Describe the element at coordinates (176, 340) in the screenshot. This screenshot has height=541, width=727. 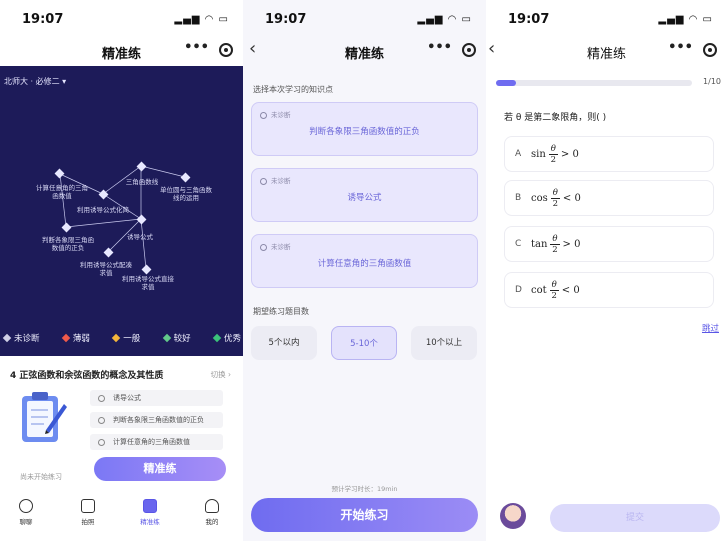
I see `legend-item: 较好` at that location.